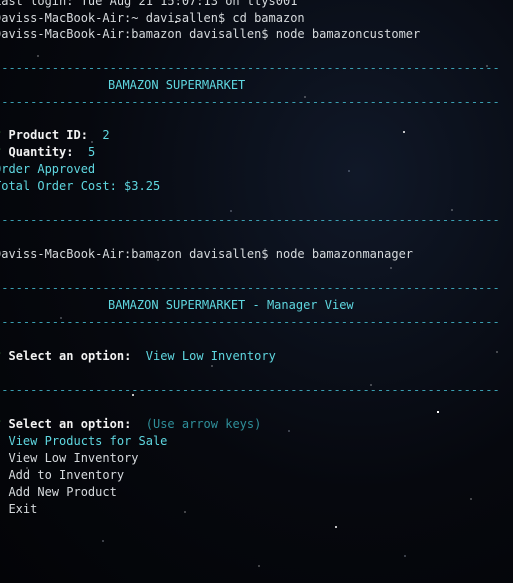  What do you see at coordinates (210, 356) in the screenshot?
I see `selected-answer: View Low Inventory` at bounding box center [210, 356].